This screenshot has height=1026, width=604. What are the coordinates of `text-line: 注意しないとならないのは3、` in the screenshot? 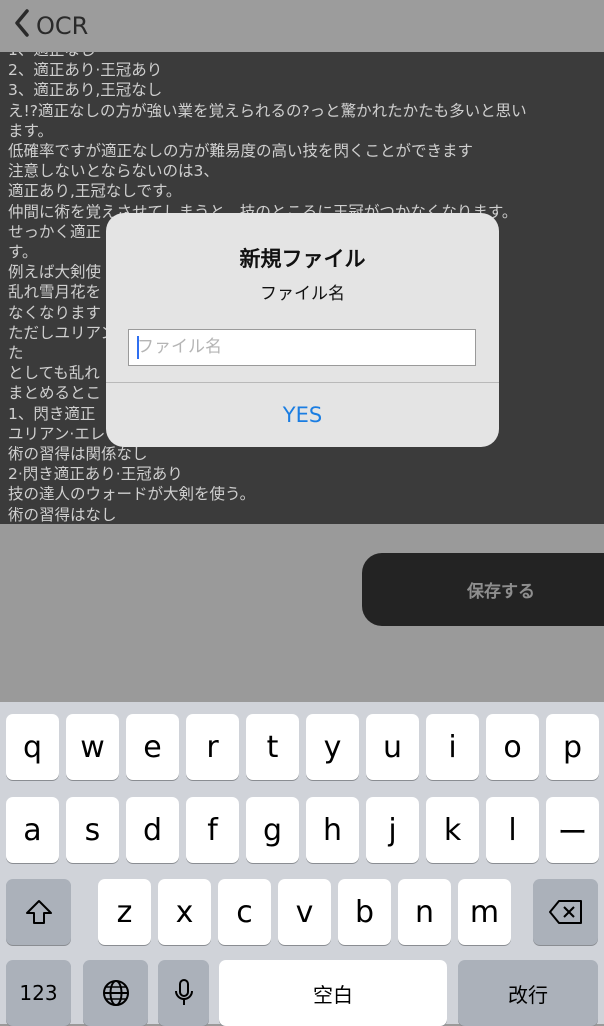 It's located at (113, 171).